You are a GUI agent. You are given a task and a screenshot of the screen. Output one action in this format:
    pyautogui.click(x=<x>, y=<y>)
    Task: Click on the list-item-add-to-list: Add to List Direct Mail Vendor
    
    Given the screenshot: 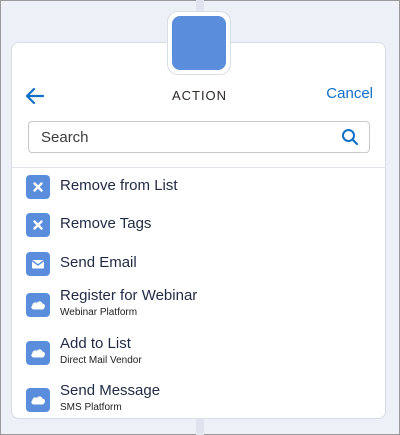 What is the action you would take?
    pyautogui.click(x=198, y=353)
    